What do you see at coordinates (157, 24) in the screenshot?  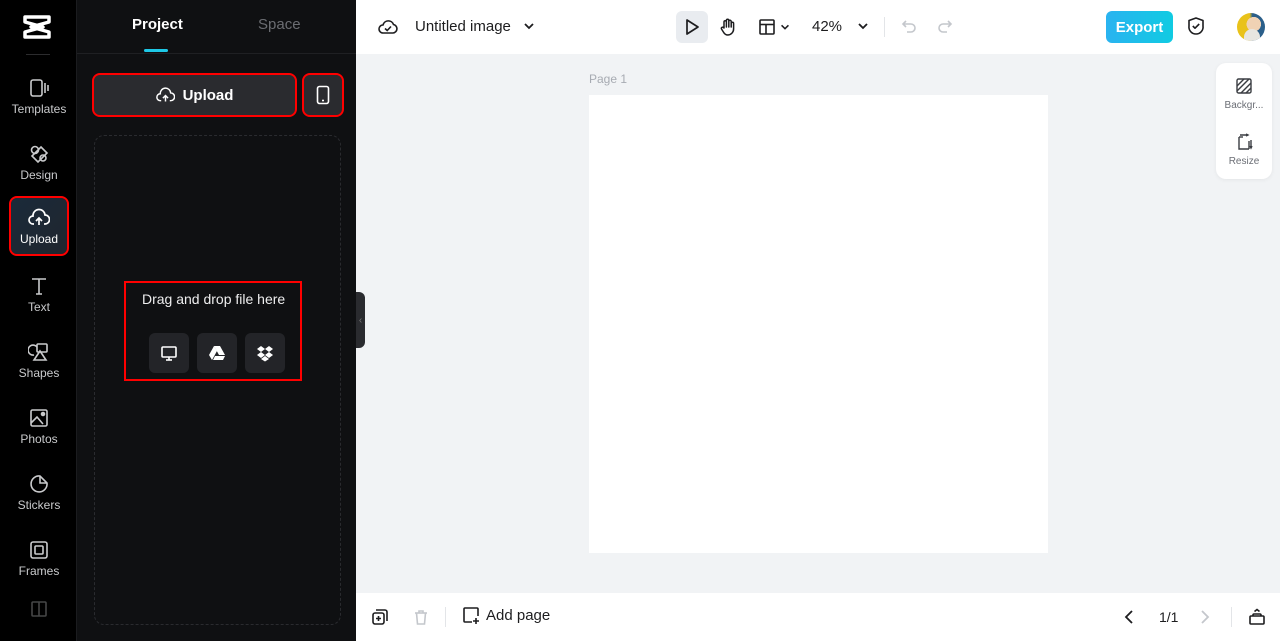 I see `tab-project: Project` at bounding box center [157, 24].